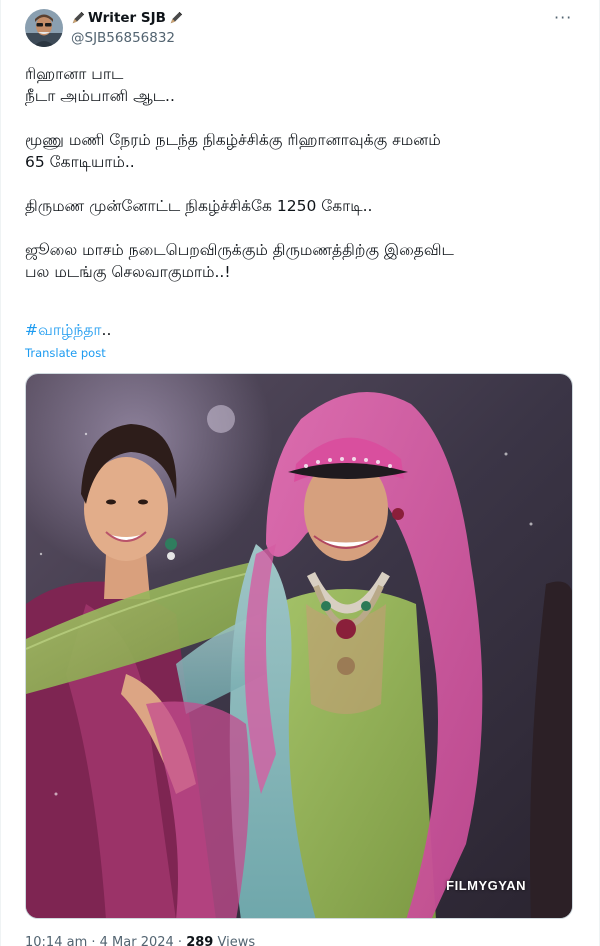  What do you see at coordinates (486, 885) in the screenshot?
I see `media-watermark: FILMYGYAN` at bounding box center [486, 885].